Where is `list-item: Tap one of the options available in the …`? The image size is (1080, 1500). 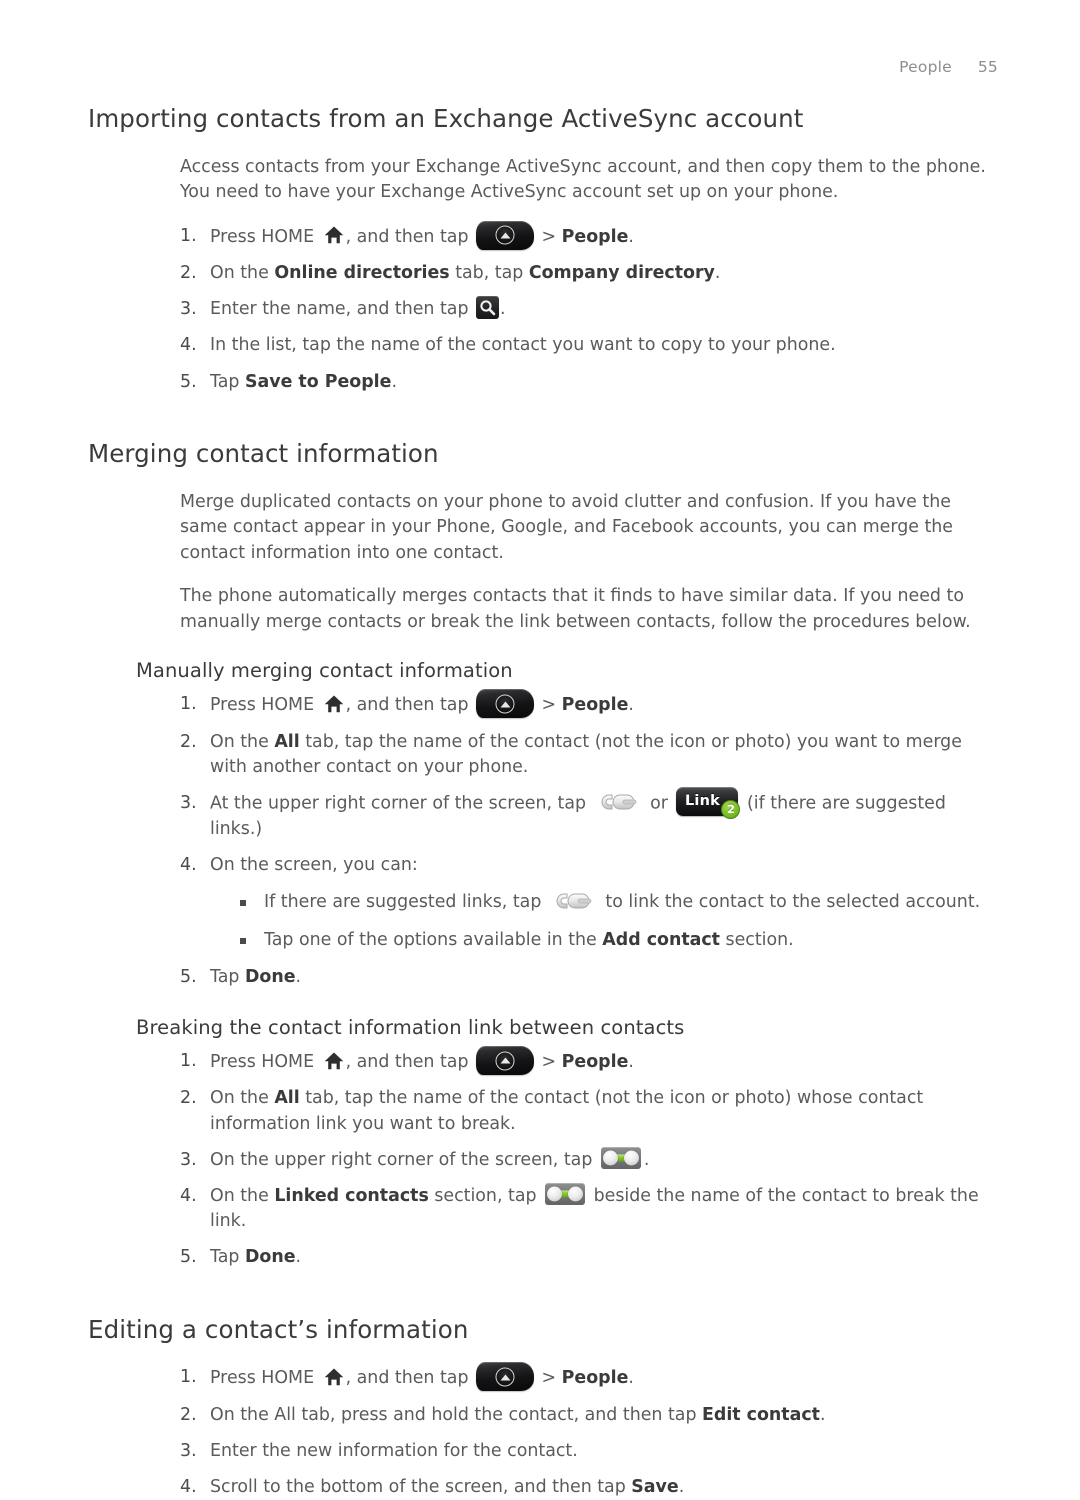 list-item: Tap one of the options available in the … is located at coordinates (619, 940).